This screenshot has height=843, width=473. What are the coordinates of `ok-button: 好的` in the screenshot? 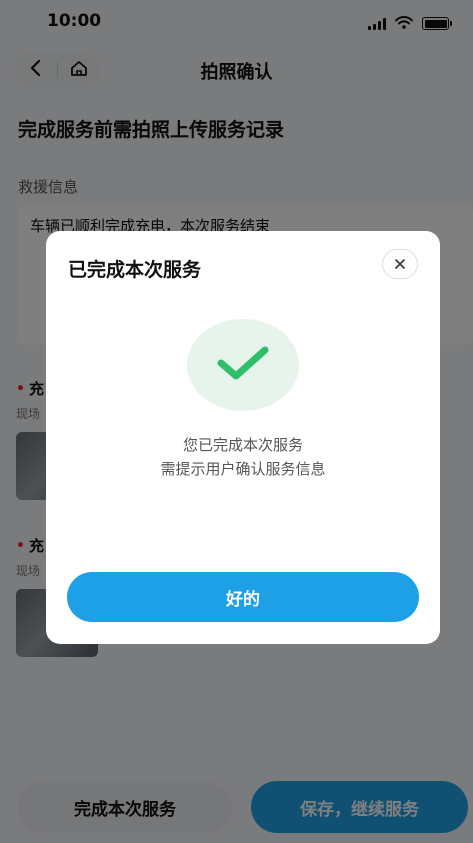 It's located at (243, 597).